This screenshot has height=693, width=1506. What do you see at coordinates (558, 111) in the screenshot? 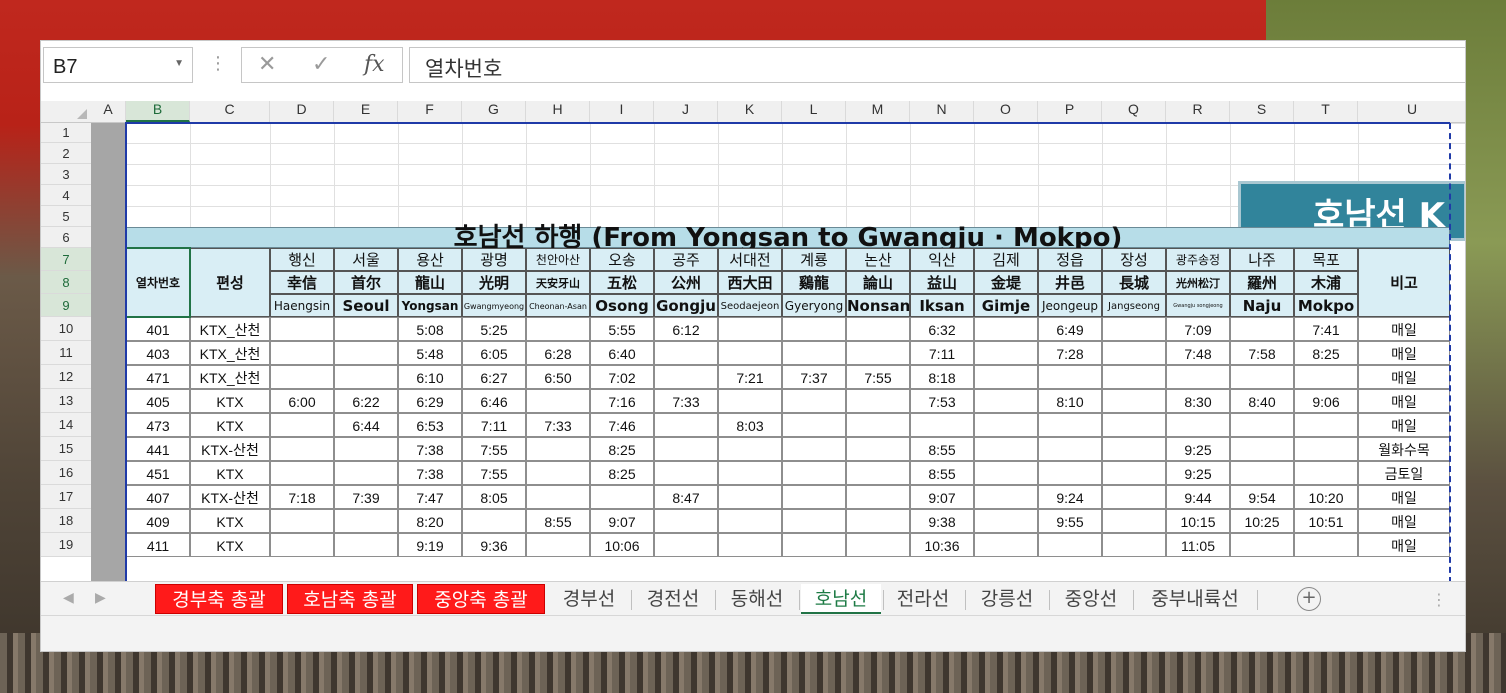
I see `column-header-h: H` at bounding box center [558, 111].